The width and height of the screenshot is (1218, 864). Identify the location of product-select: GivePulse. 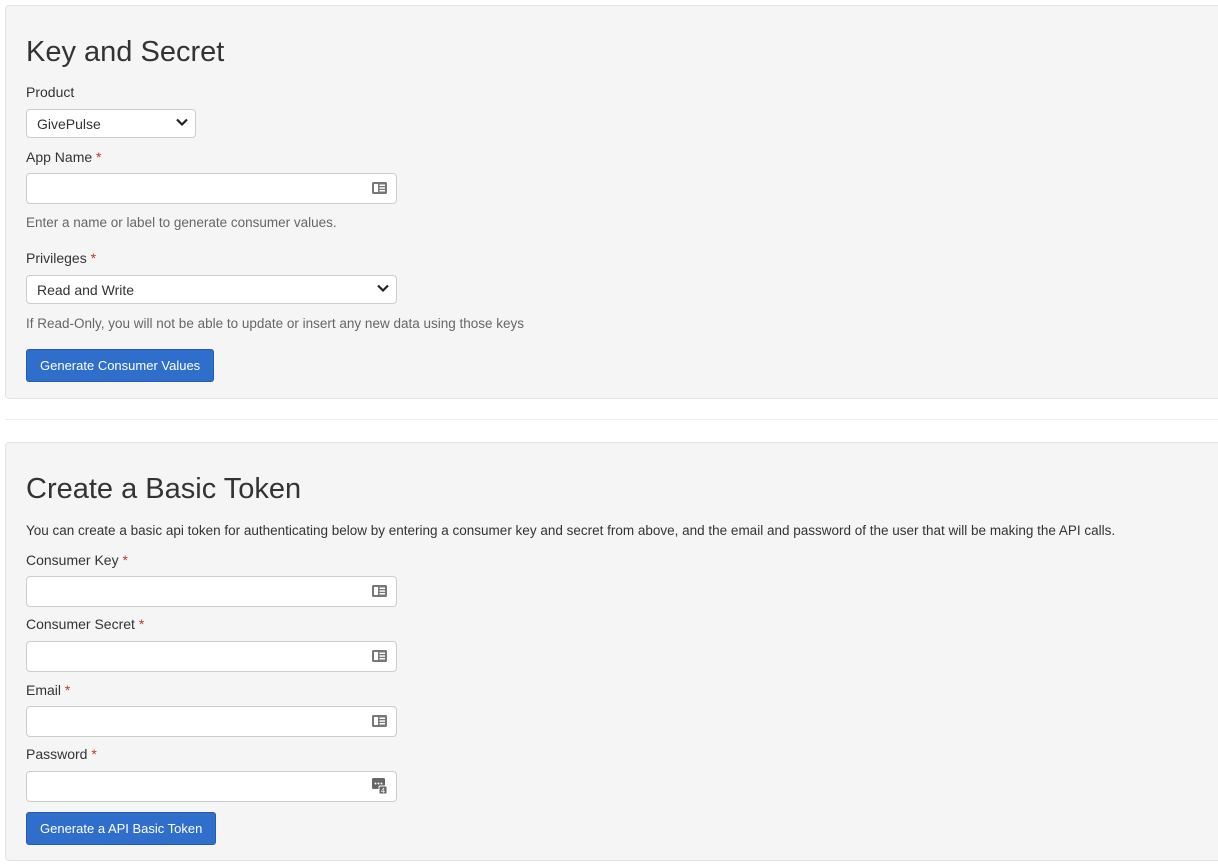
(111, 123).